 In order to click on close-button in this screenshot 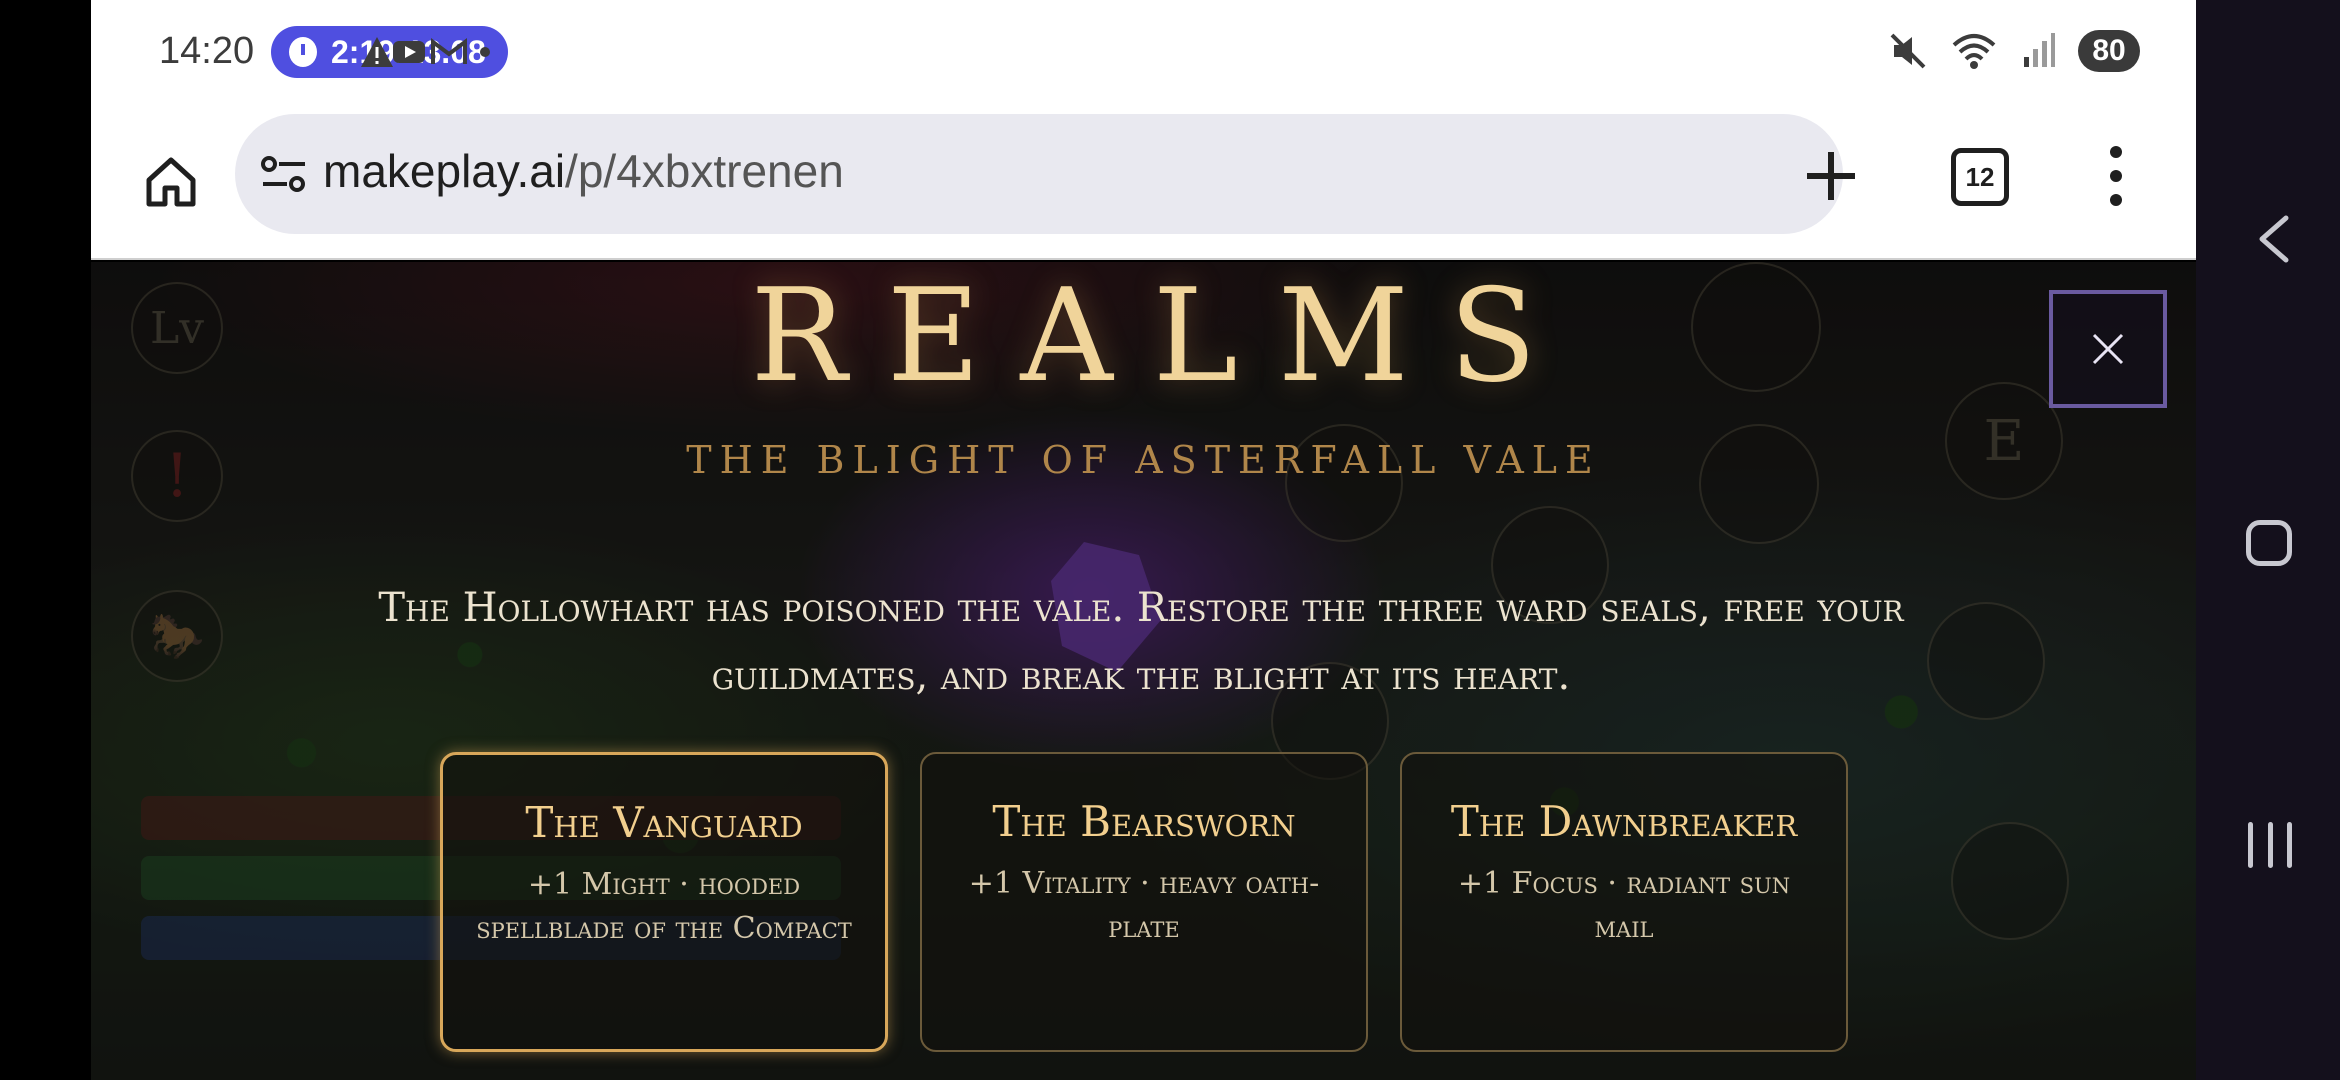, I will do `click(2108, 349)`.